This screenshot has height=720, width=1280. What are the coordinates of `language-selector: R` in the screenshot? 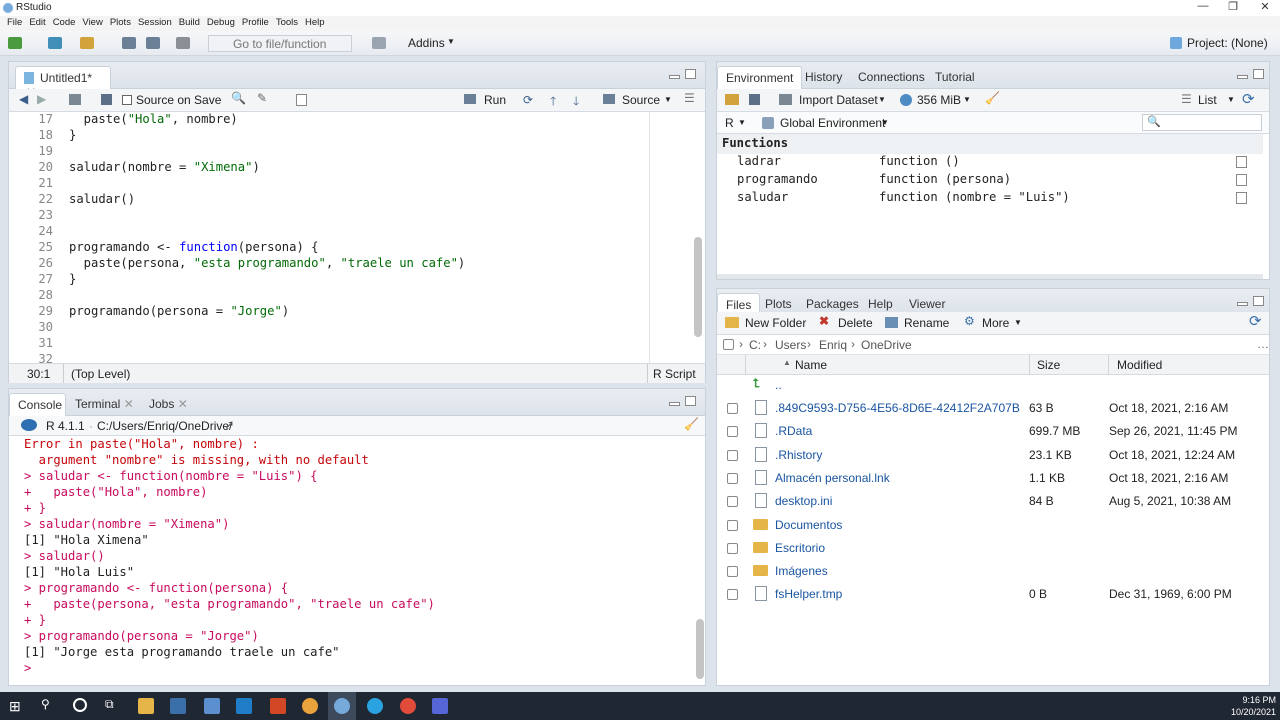 It's located at (729, 123).